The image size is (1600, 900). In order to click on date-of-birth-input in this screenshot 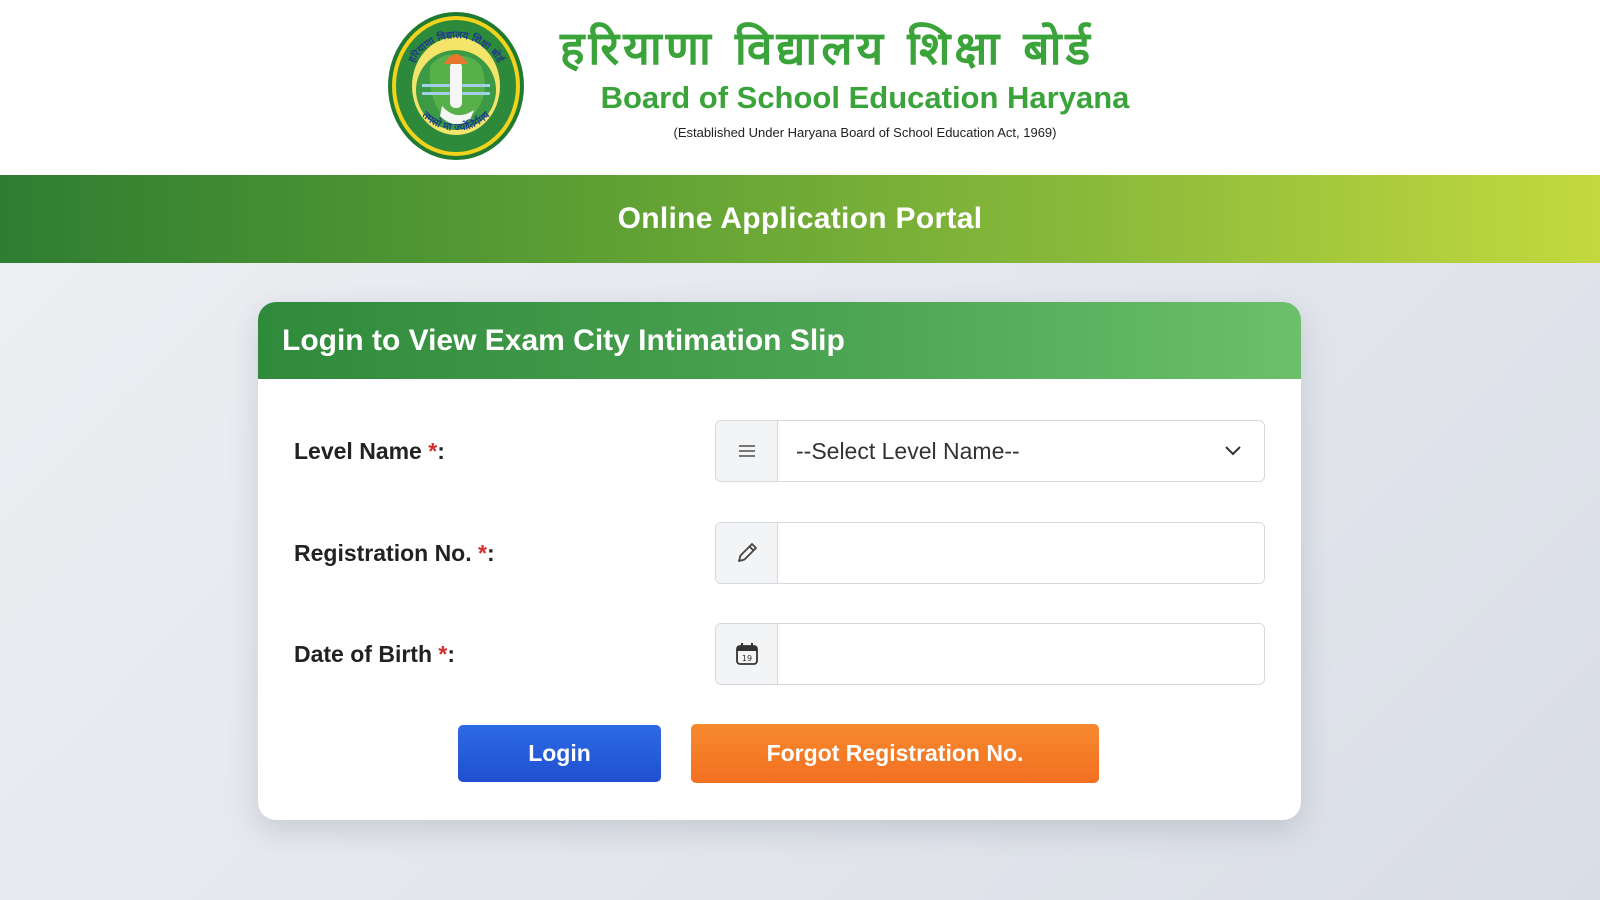, I will do `click(1021, 654)`.